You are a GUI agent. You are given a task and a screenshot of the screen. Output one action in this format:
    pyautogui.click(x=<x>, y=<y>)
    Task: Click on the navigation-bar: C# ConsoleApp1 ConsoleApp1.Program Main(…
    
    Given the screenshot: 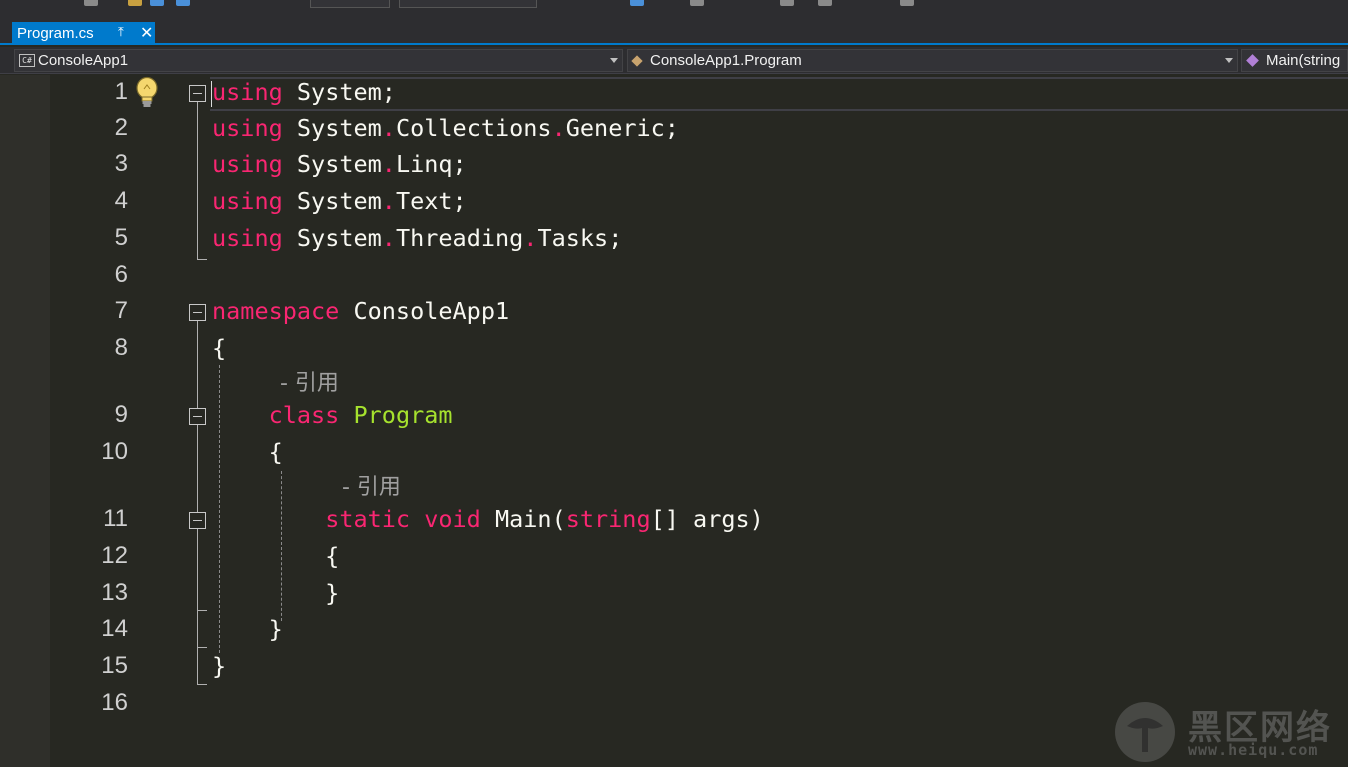 What is the action you would take?
    pyautogui.click(x=674, y=60)
    